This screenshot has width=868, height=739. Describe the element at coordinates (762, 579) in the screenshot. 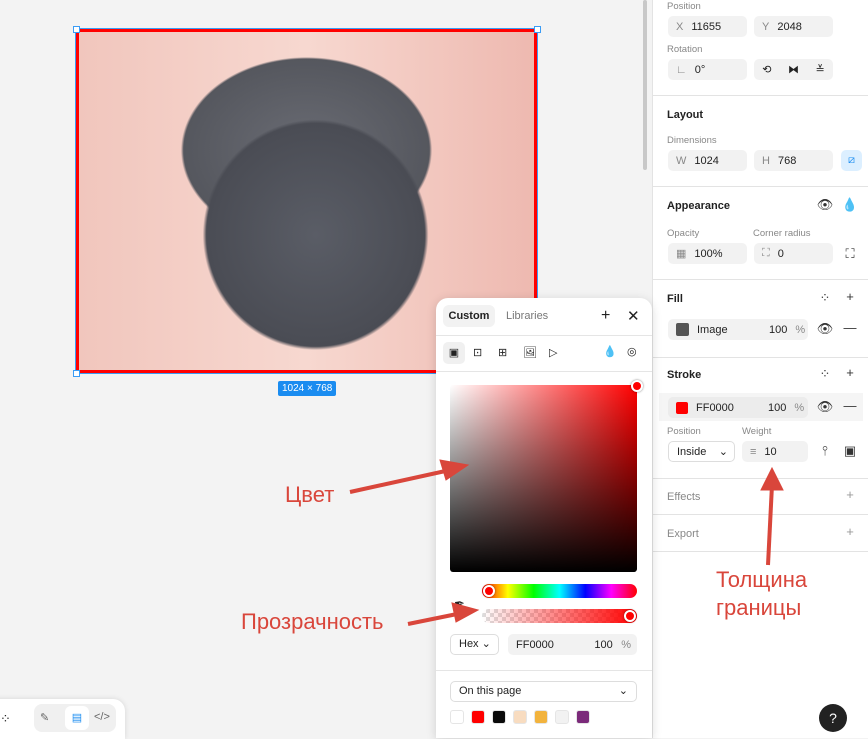

I see `annotation-weight-1: Толщина` at that location.